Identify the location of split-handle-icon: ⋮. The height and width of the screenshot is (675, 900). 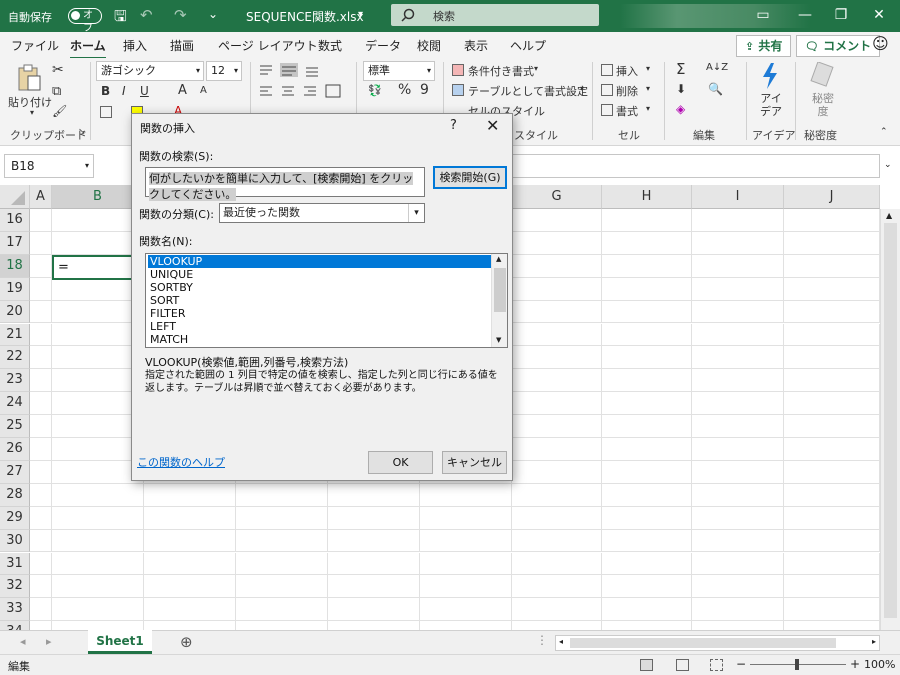
(542, 640).